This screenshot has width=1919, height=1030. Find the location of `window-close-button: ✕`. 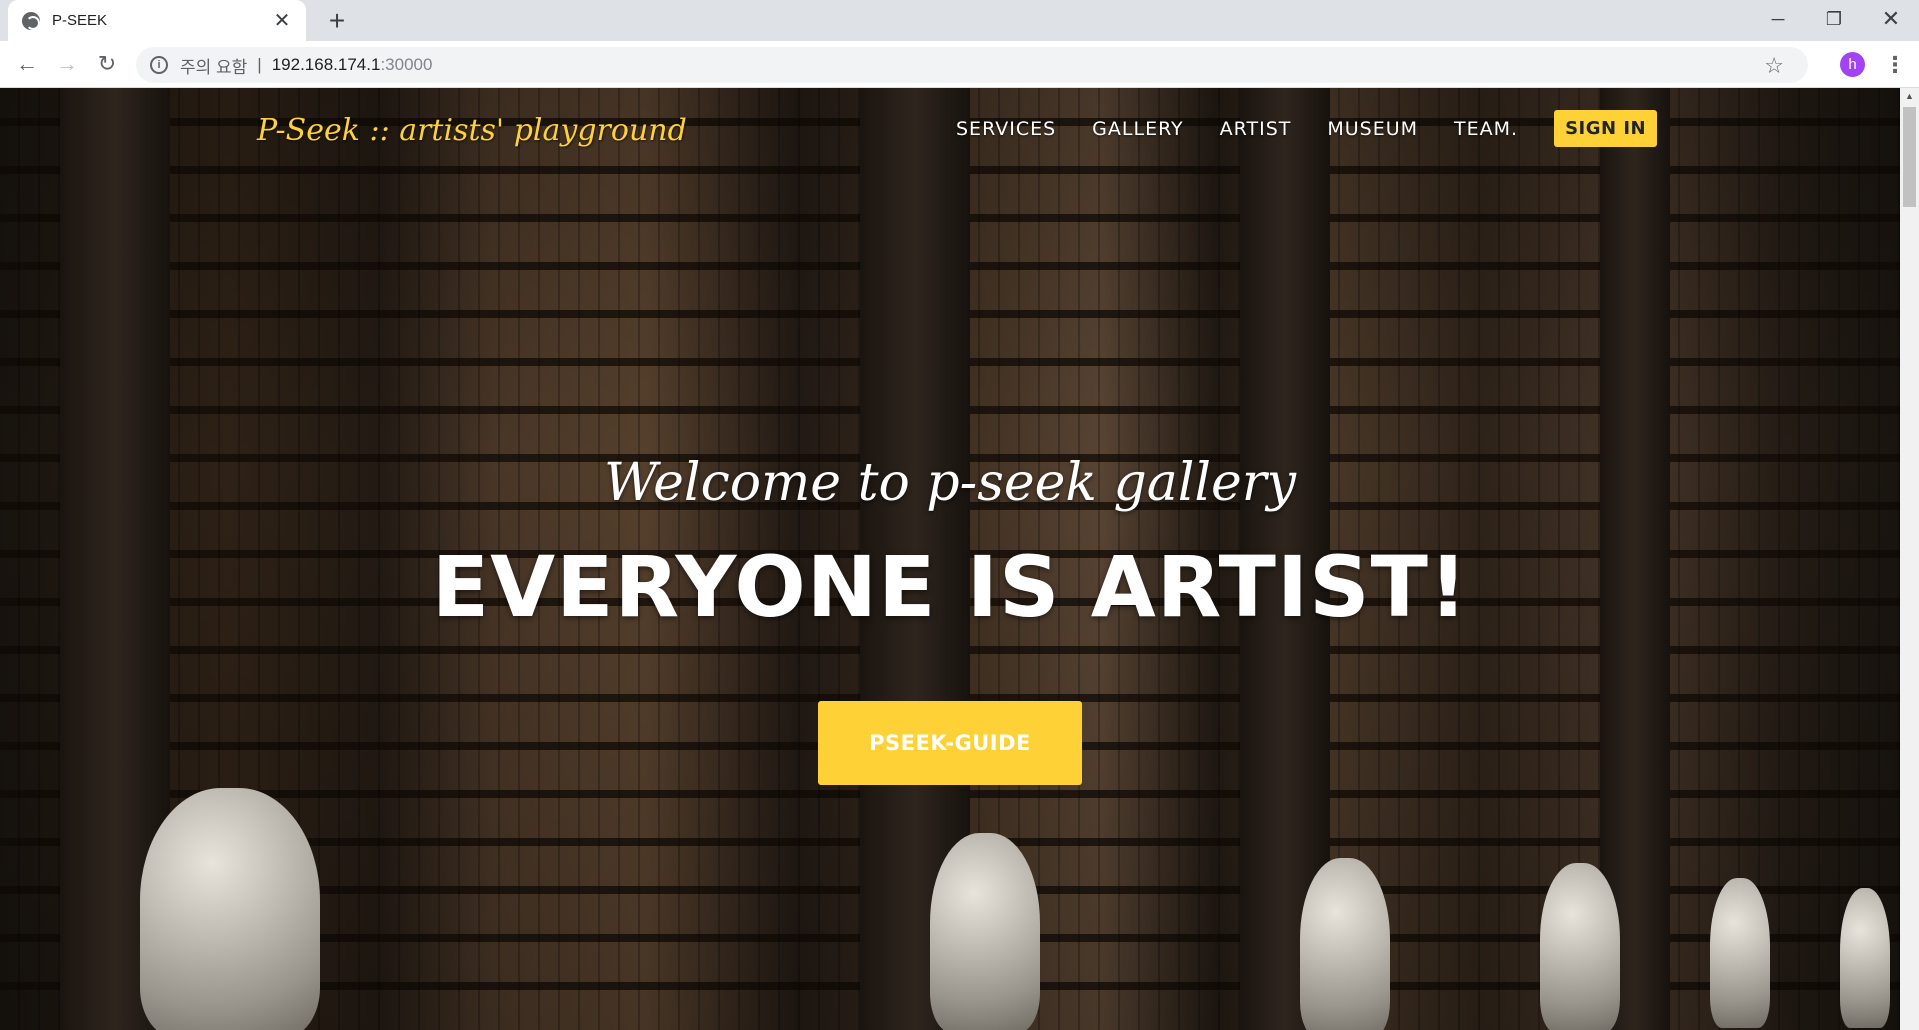

window-close-button: ✕ is located at coordinates (1891, 20).